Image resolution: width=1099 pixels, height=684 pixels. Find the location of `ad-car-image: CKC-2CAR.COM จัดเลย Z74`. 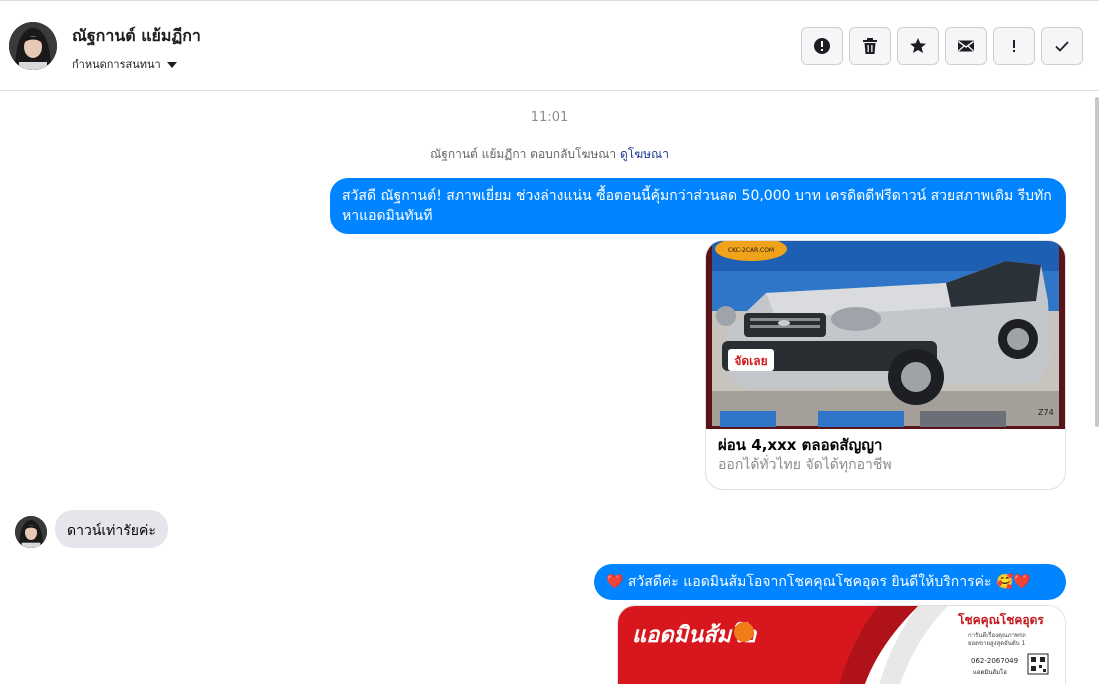

ad-car-image: CKC-2CAR.COM จัดเลย Z74 is located at coordinates (885, 335).